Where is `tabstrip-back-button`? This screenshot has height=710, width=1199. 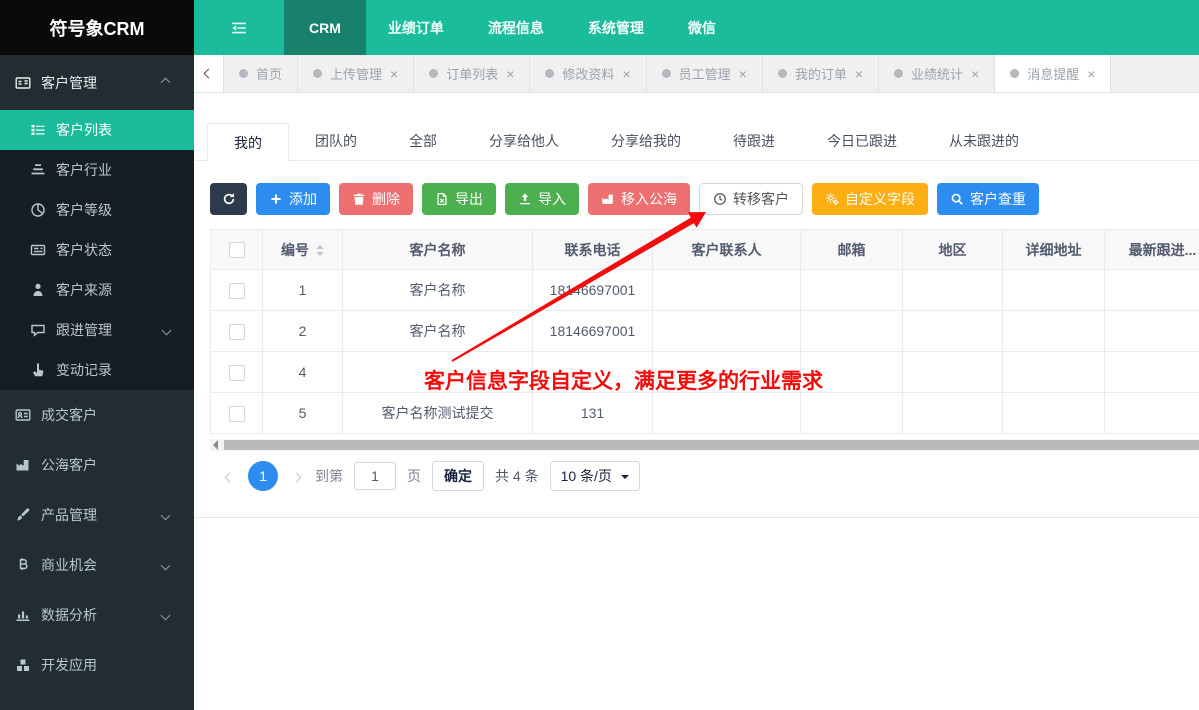 tabstrip-back-button is located at coordinates (209, 73).